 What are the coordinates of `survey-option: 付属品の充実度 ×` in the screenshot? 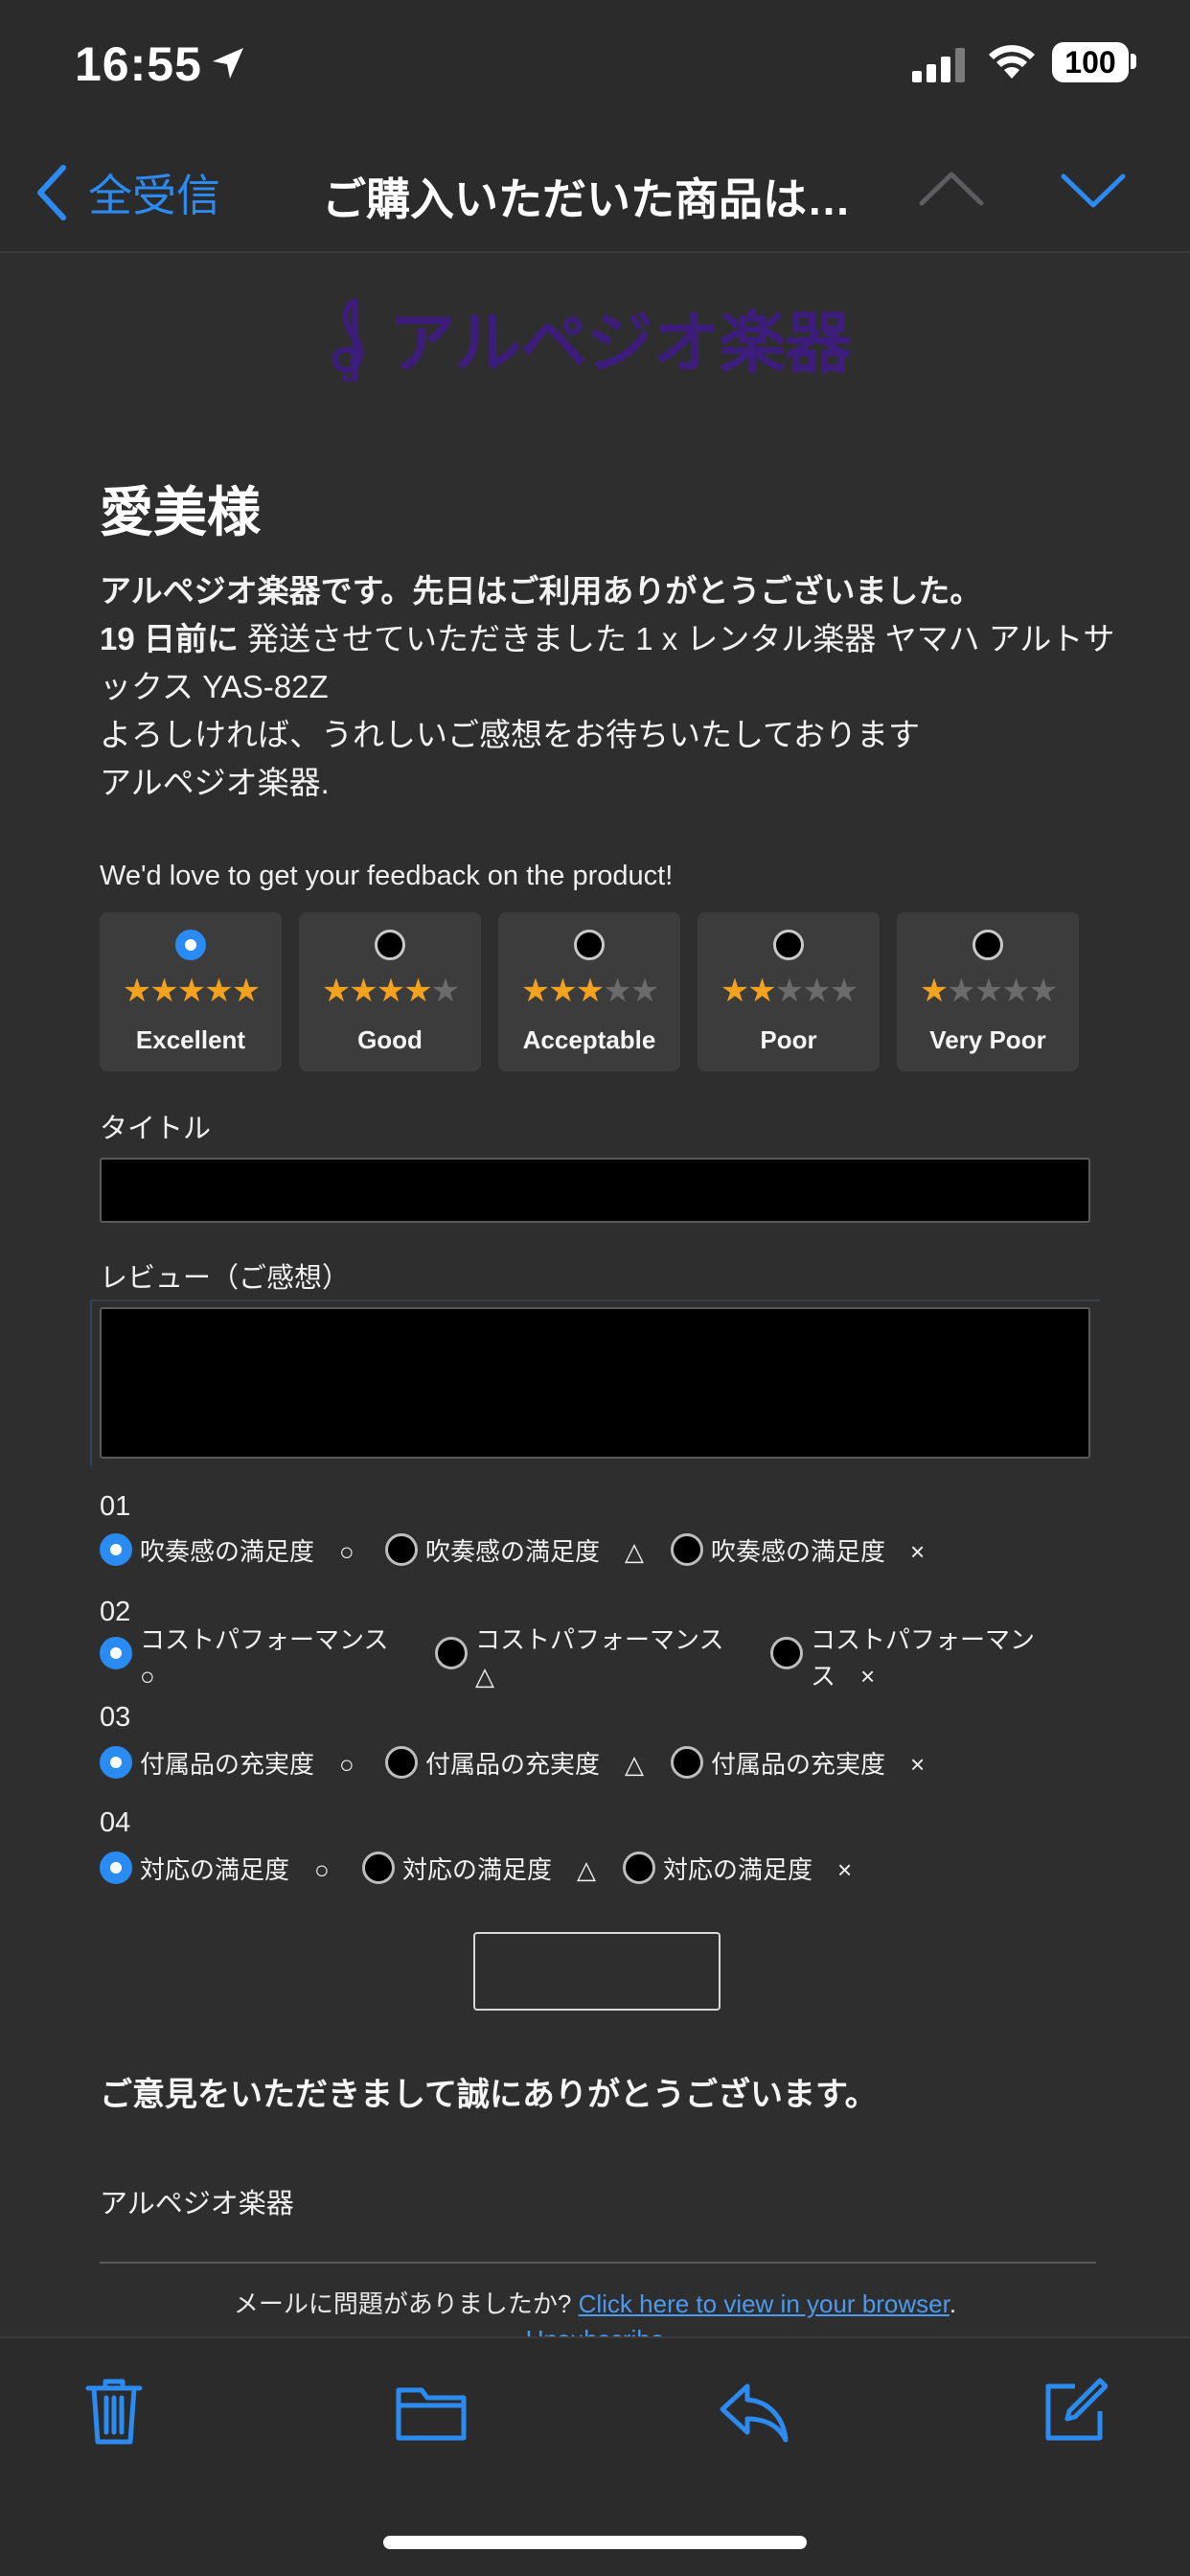 It's located at (798, 1764).